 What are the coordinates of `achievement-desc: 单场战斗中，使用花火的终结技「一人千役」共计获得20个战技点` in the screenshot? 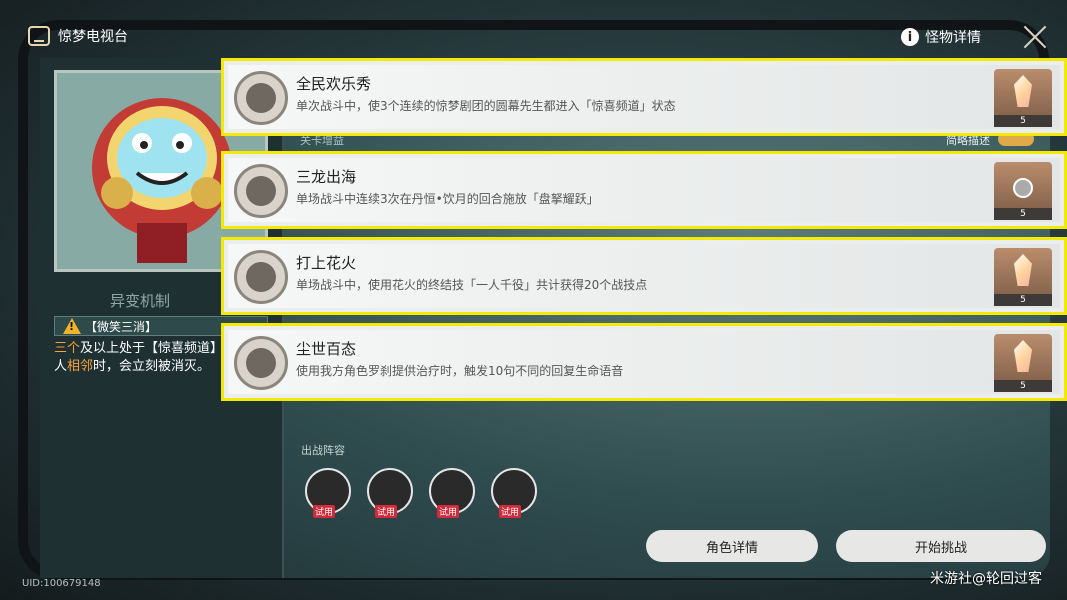 It's located at (472, 285).